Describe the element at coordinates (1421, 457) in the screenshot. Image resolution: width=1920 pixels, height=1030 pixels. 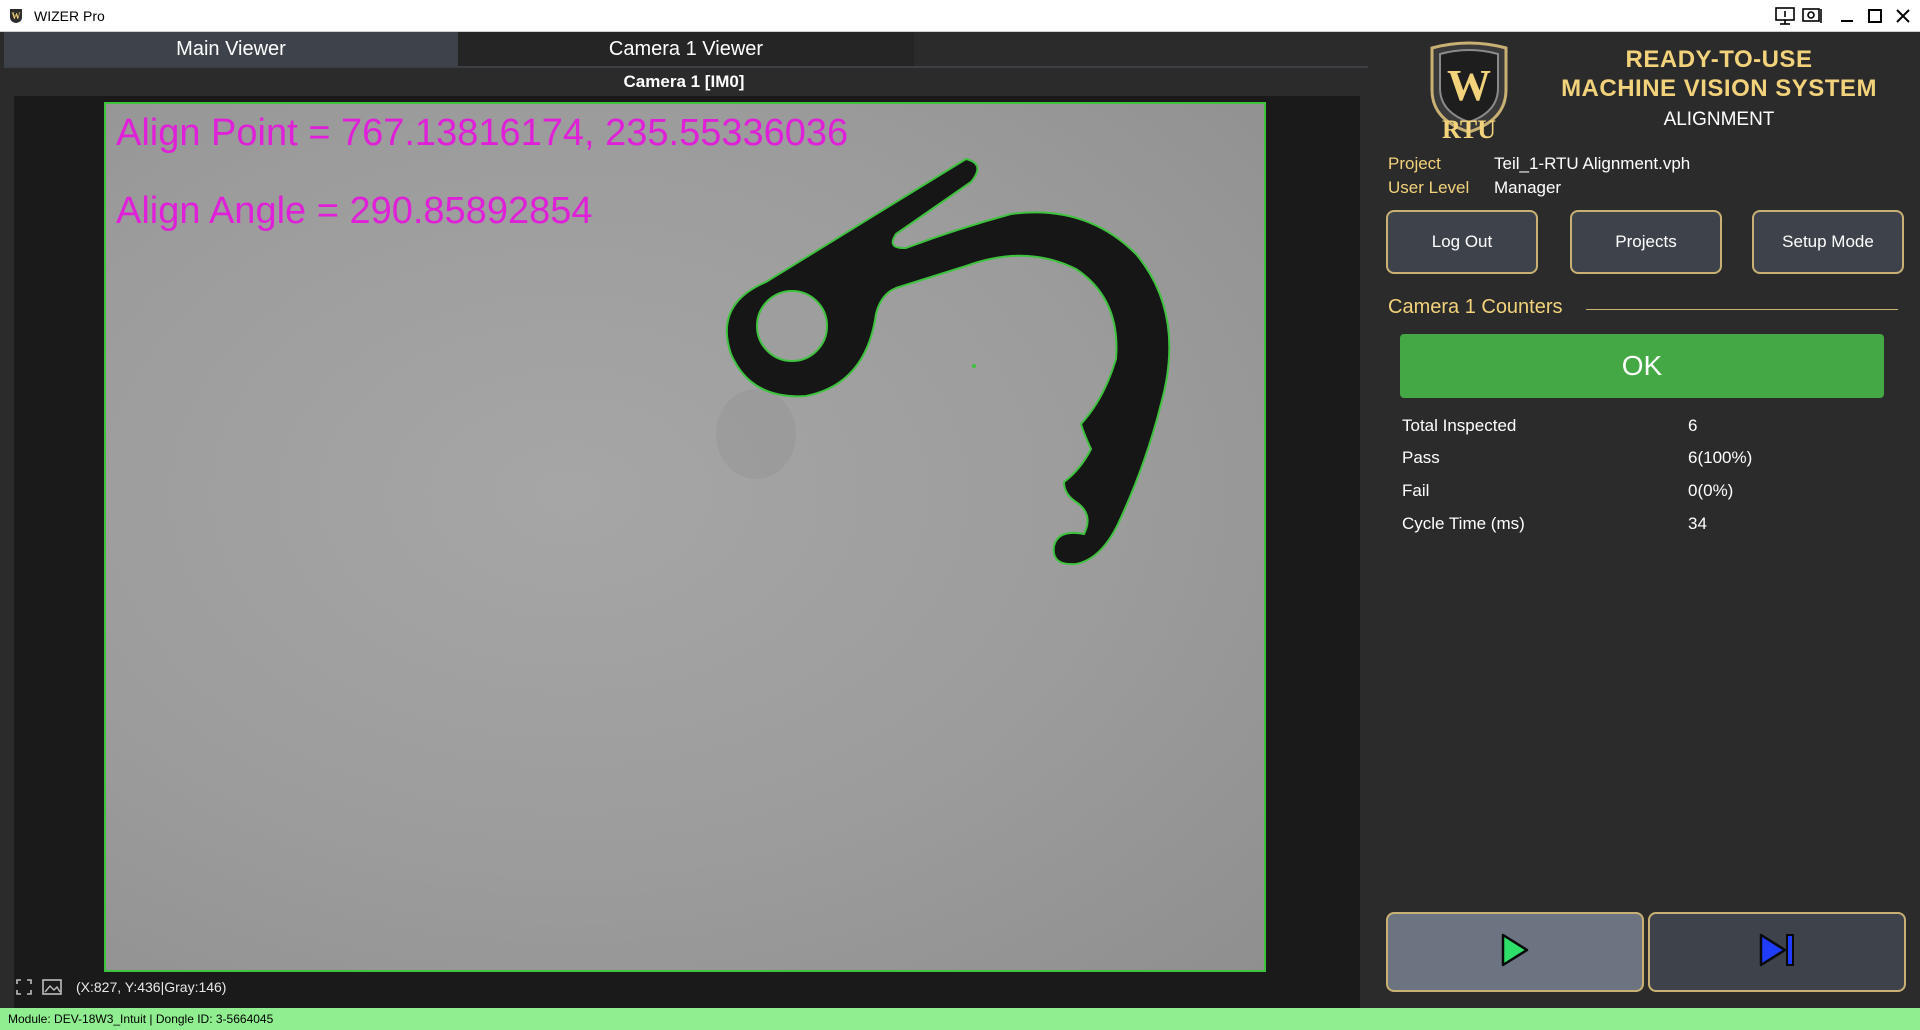
I see `stat-label-pass: Pass` at that location.